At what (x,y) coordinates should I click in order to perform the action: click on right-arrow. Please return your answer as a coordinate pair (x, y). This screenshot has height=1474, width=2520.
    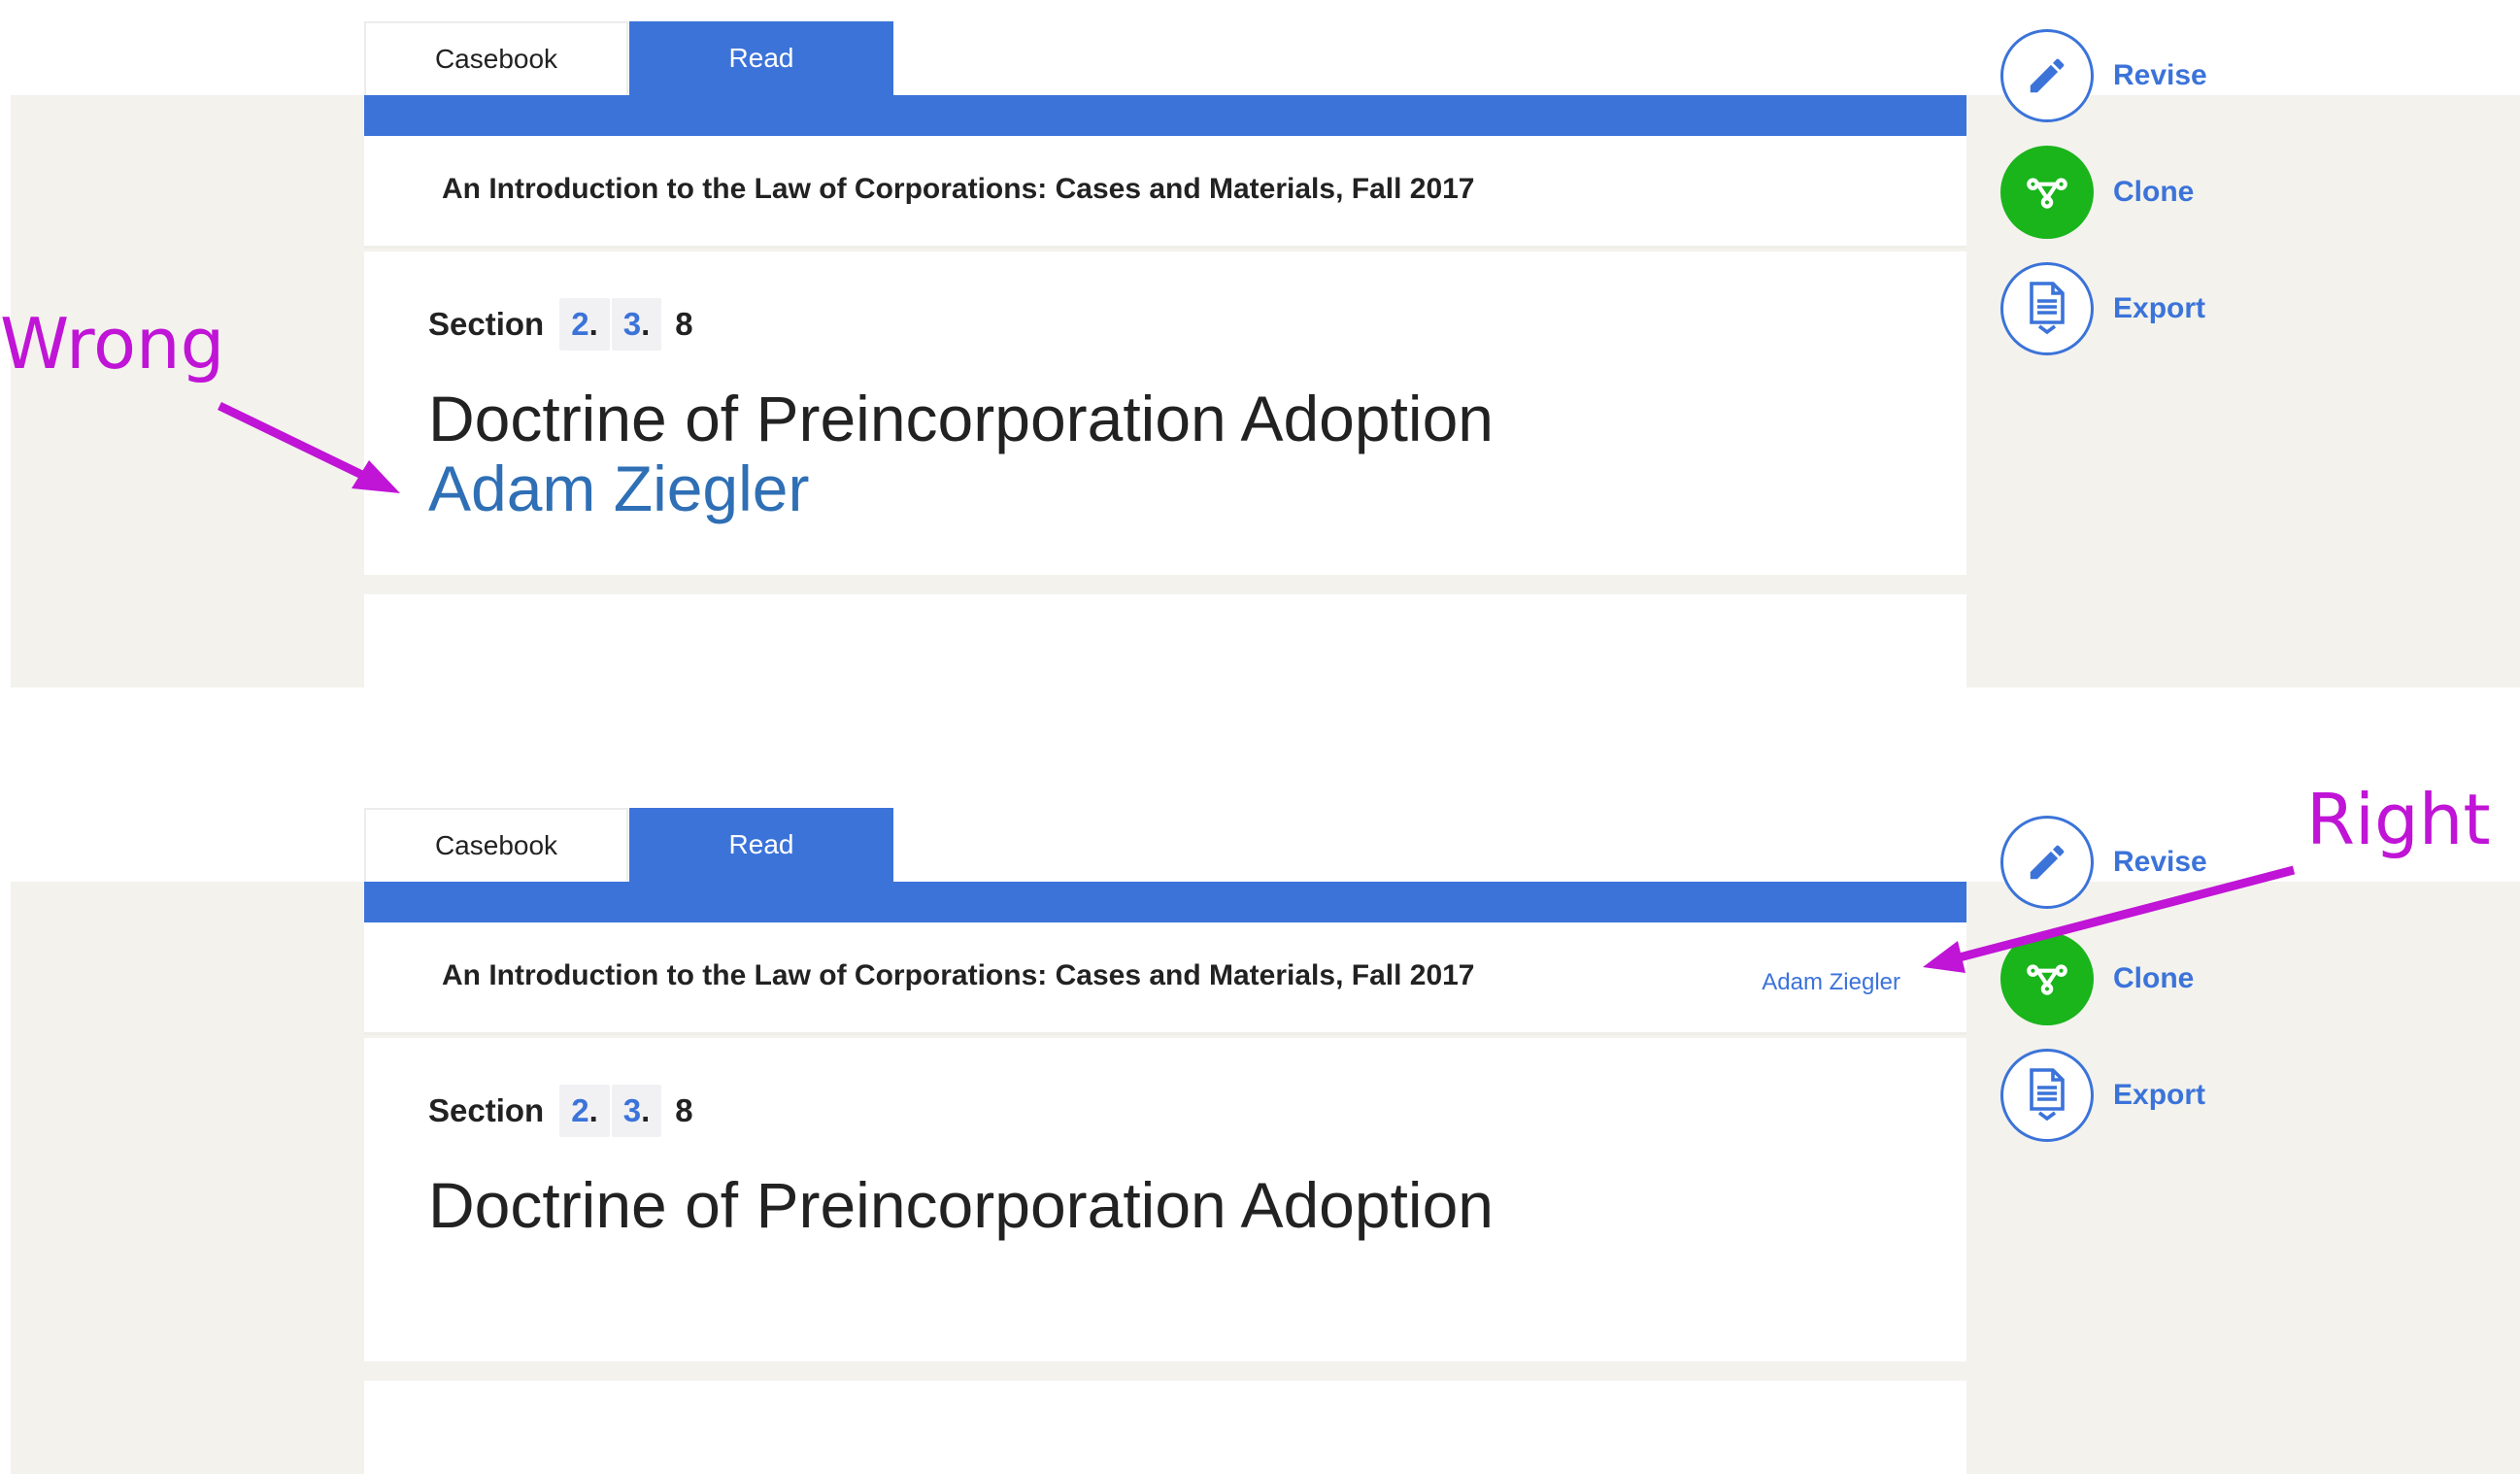
    Looking at the image, I should click on (2109, 919).